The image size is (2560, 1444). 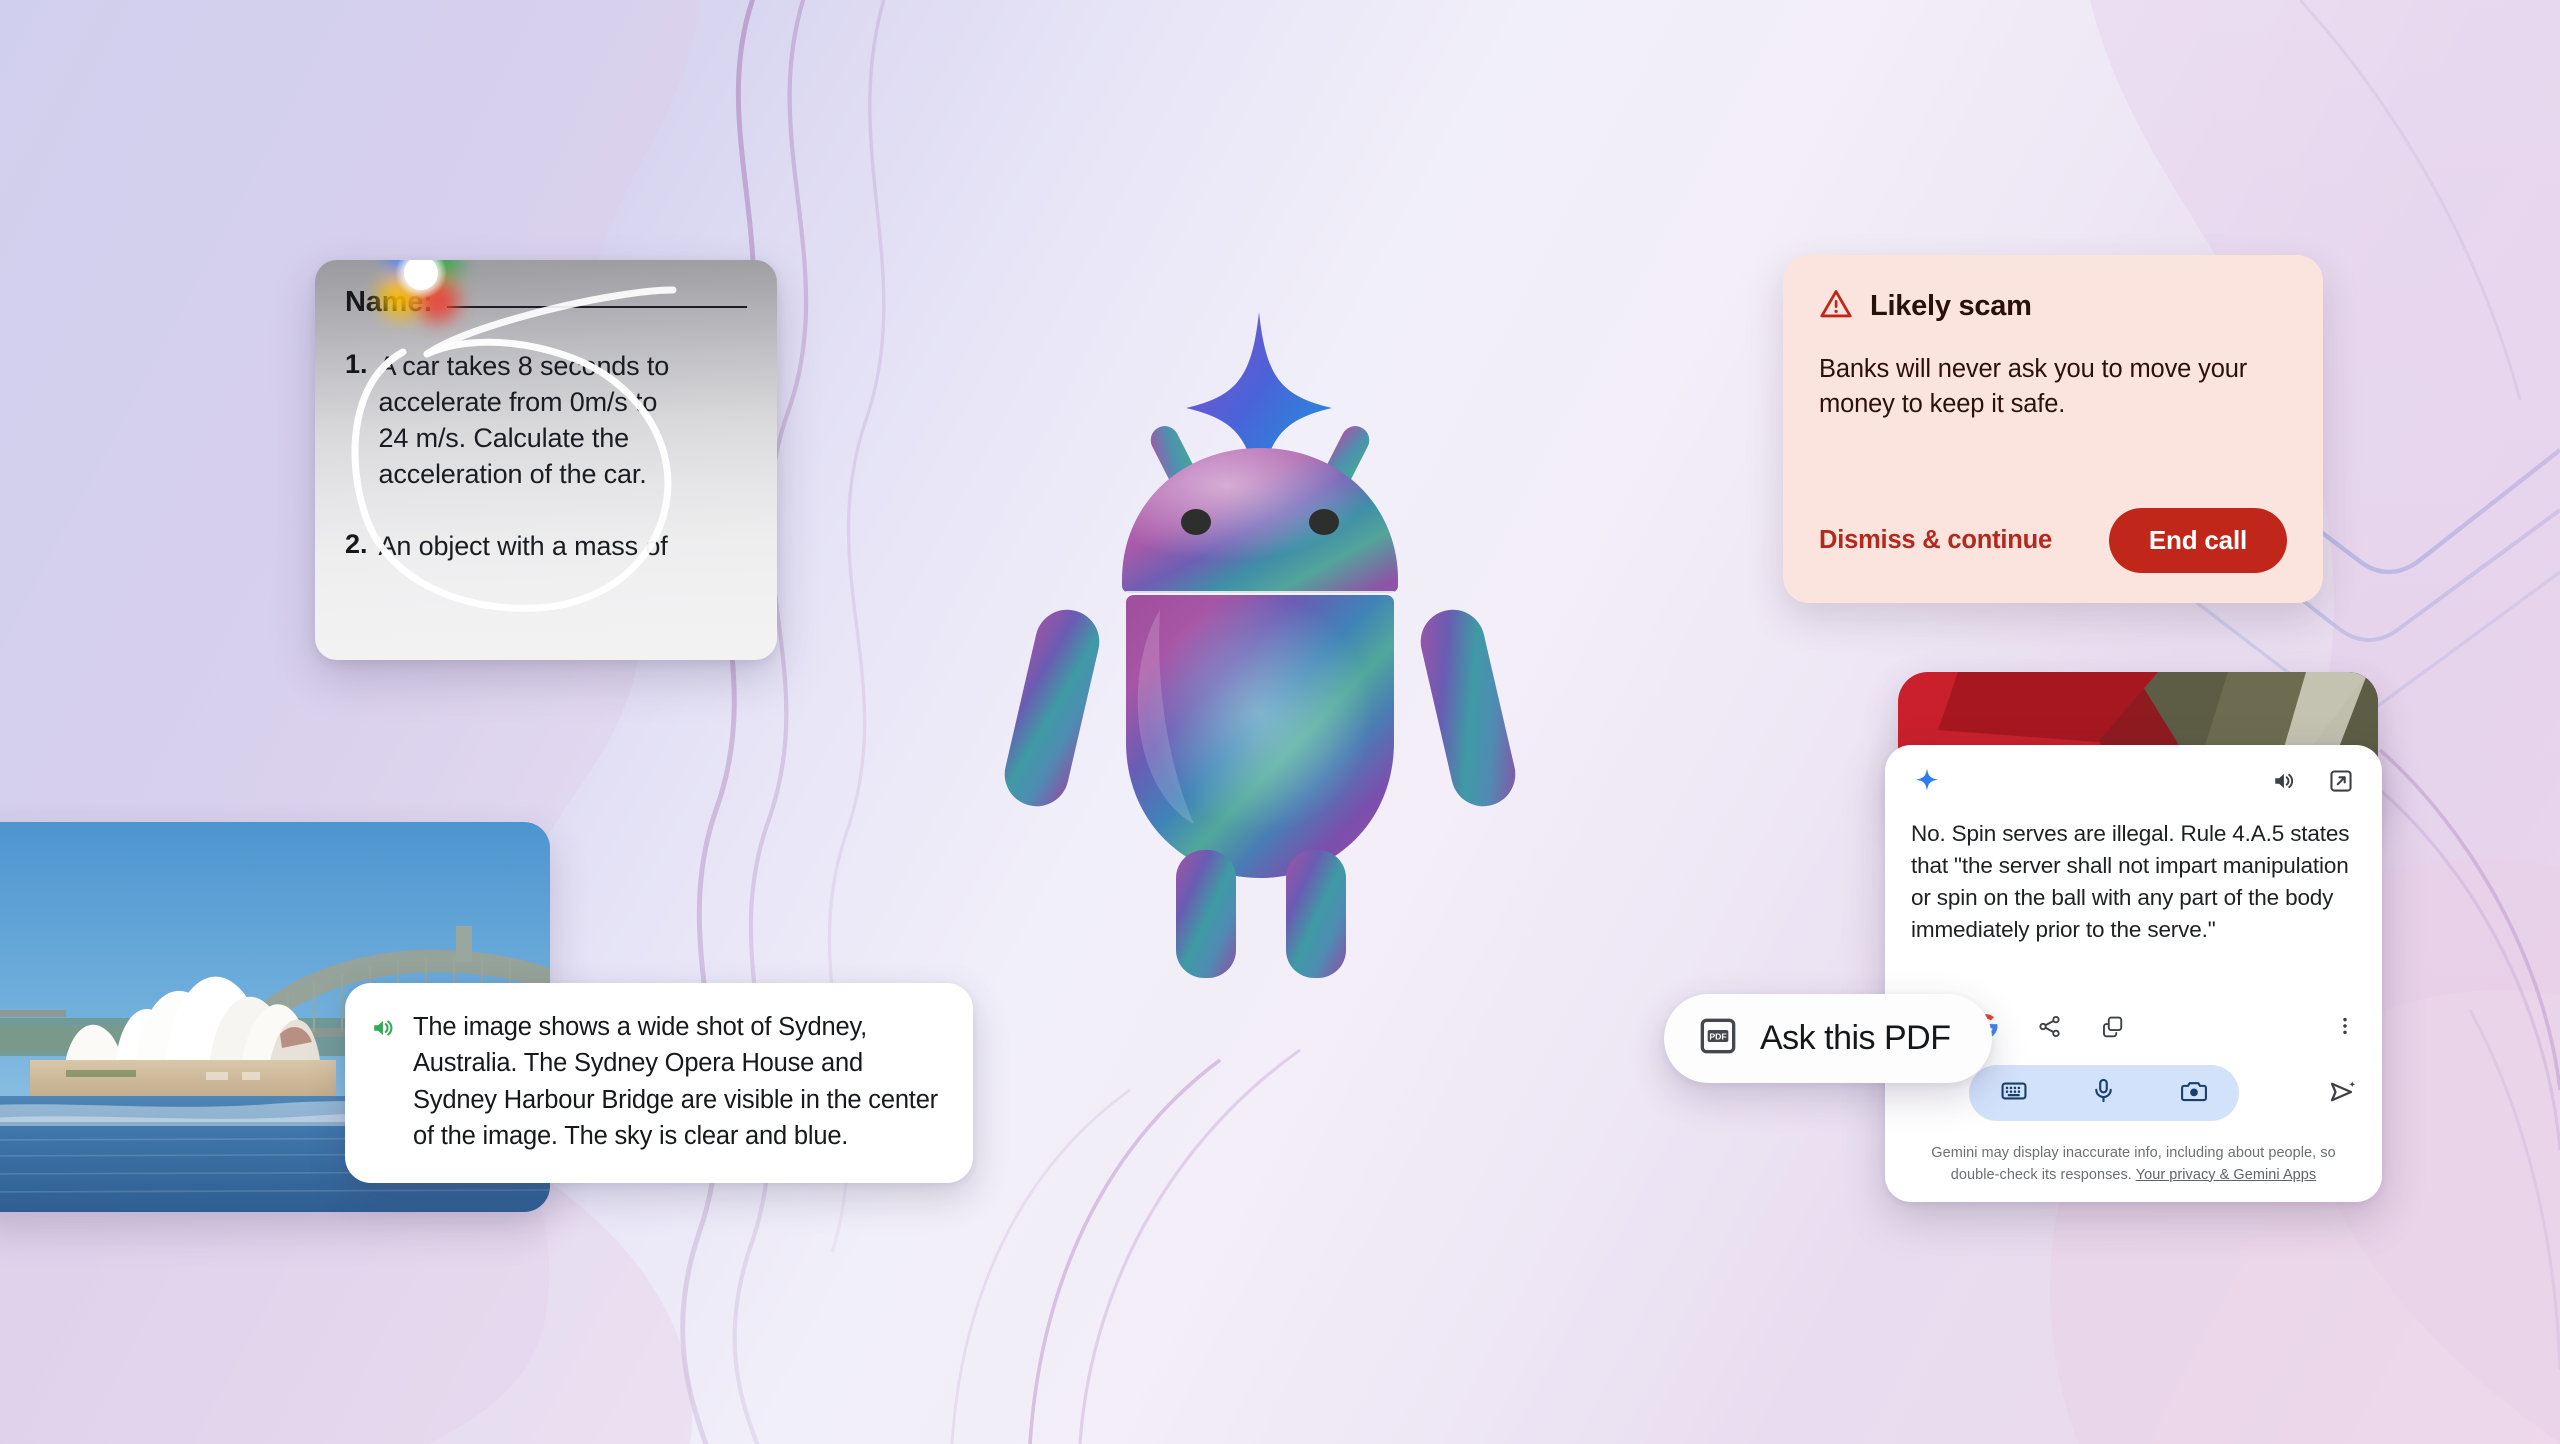 What do you see at coordinates (2014, 1093) in the screenshot?
I see `keyboard-icon` at bounding box center [2014, 1093].